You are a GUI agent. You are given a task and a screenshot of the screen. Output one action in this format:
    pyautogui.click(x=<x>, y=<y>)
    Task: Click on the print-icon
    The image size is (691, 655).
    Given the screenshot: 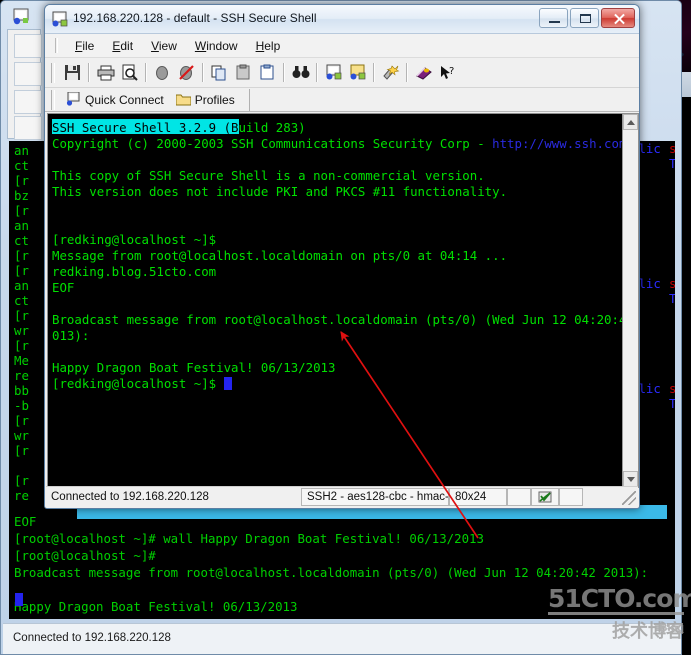 What is the action you would take?
    pyautogui.click(x=105, y=72)
    